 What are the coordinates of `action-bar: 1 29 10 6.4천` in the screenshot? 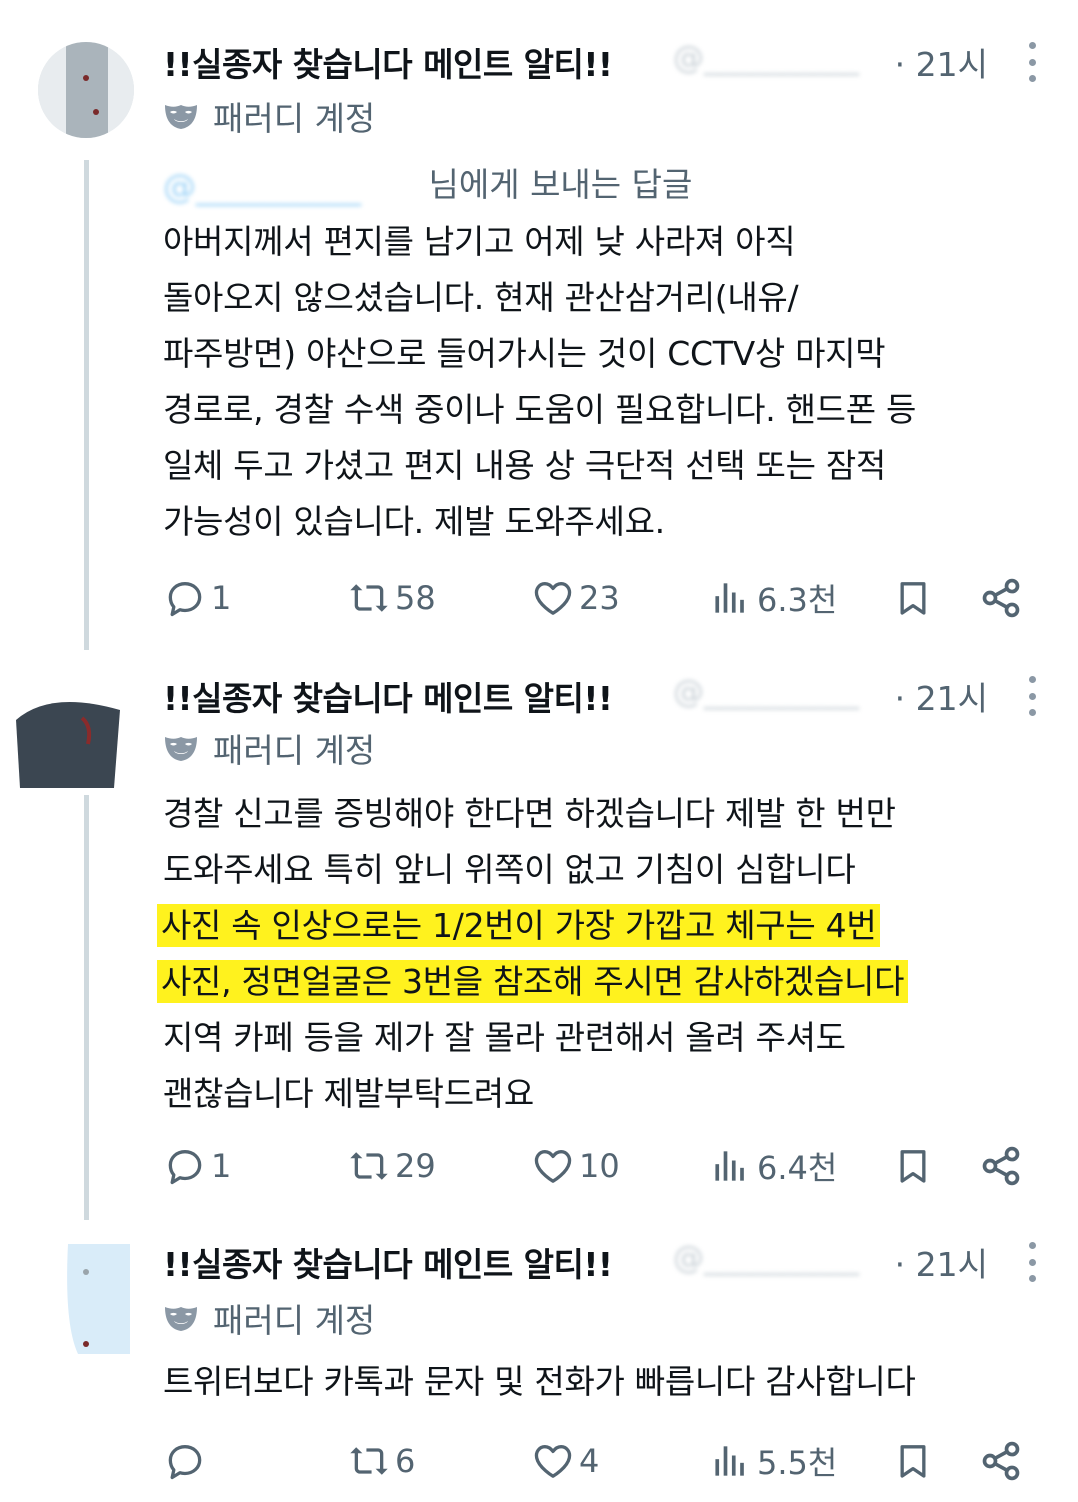 It's located at (598, 1166).